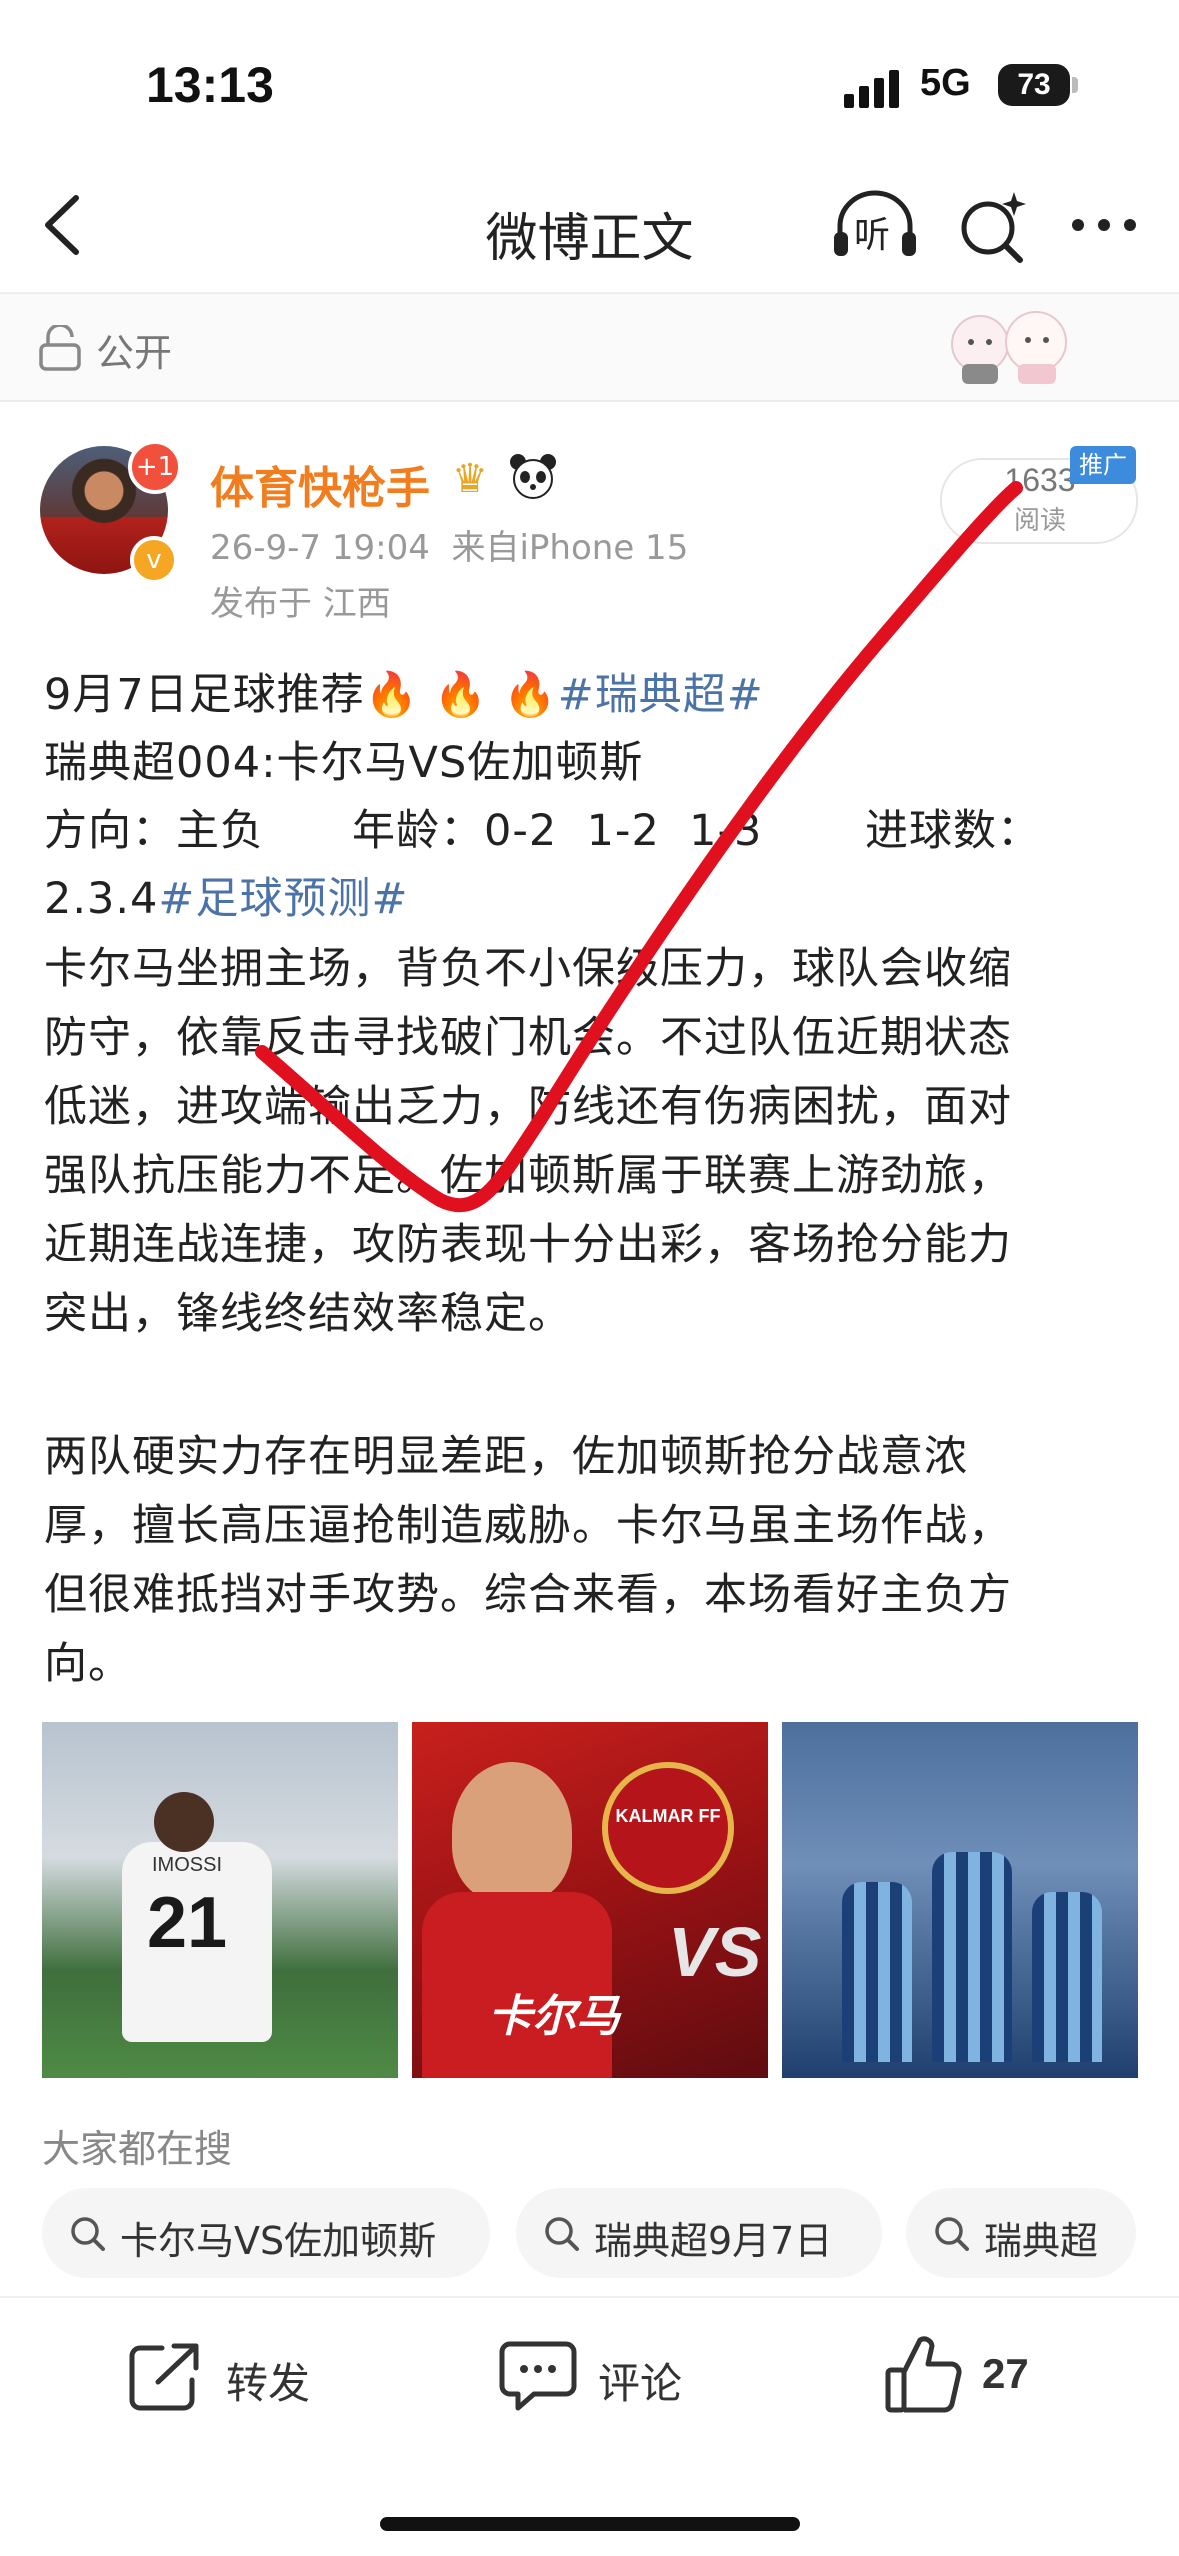  What do you see at coordinates (278, 2241) in the screenshot?
I see `search-chip-label: 卡尔马VS佐加顿斯` at bounding box center [278, 2241].